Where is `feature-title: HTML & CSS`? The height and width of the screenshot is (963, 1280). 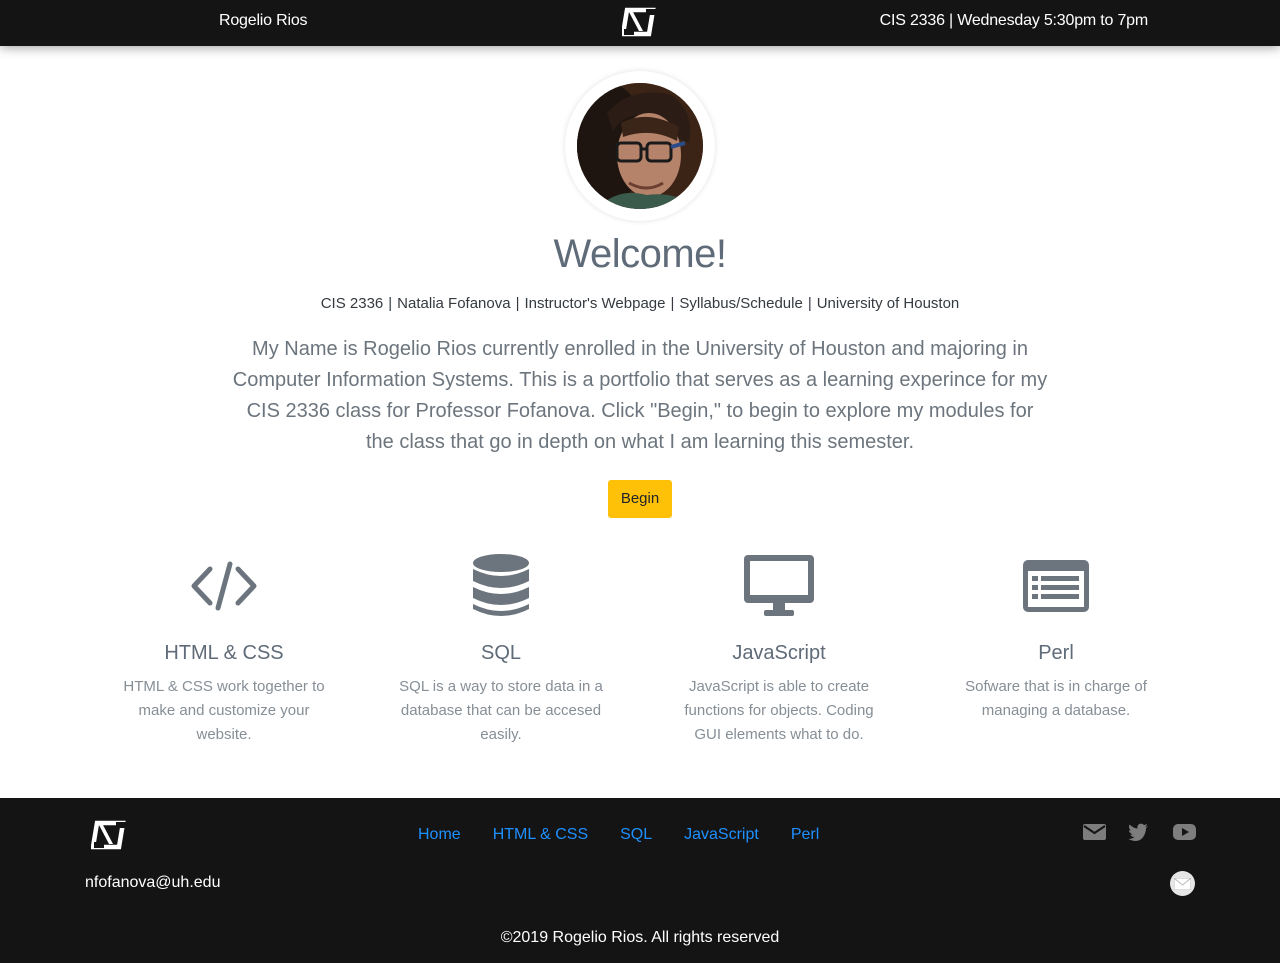 feature-title: HTML & CSS is located at coordinates (224, 653).